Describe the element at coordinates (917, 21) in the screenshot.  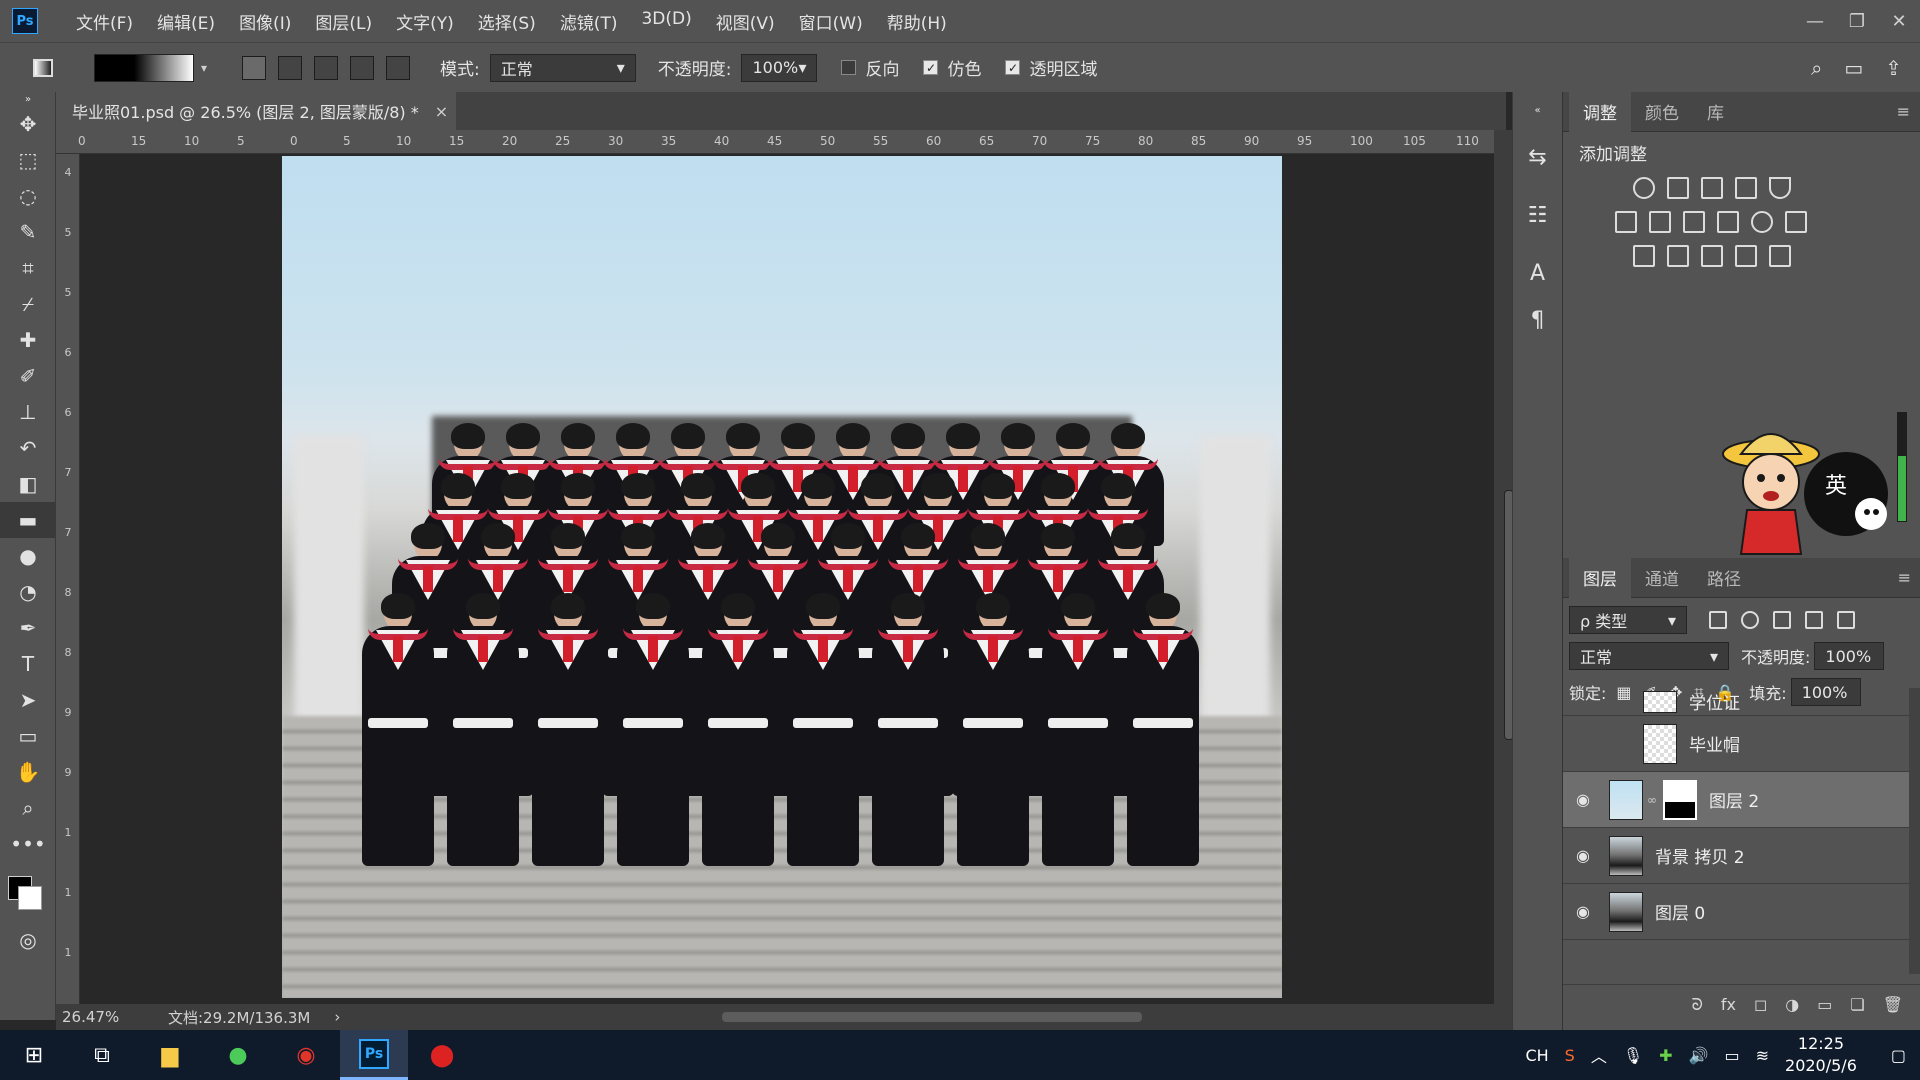
I see `menu-help: 帮助(H)` at that location.